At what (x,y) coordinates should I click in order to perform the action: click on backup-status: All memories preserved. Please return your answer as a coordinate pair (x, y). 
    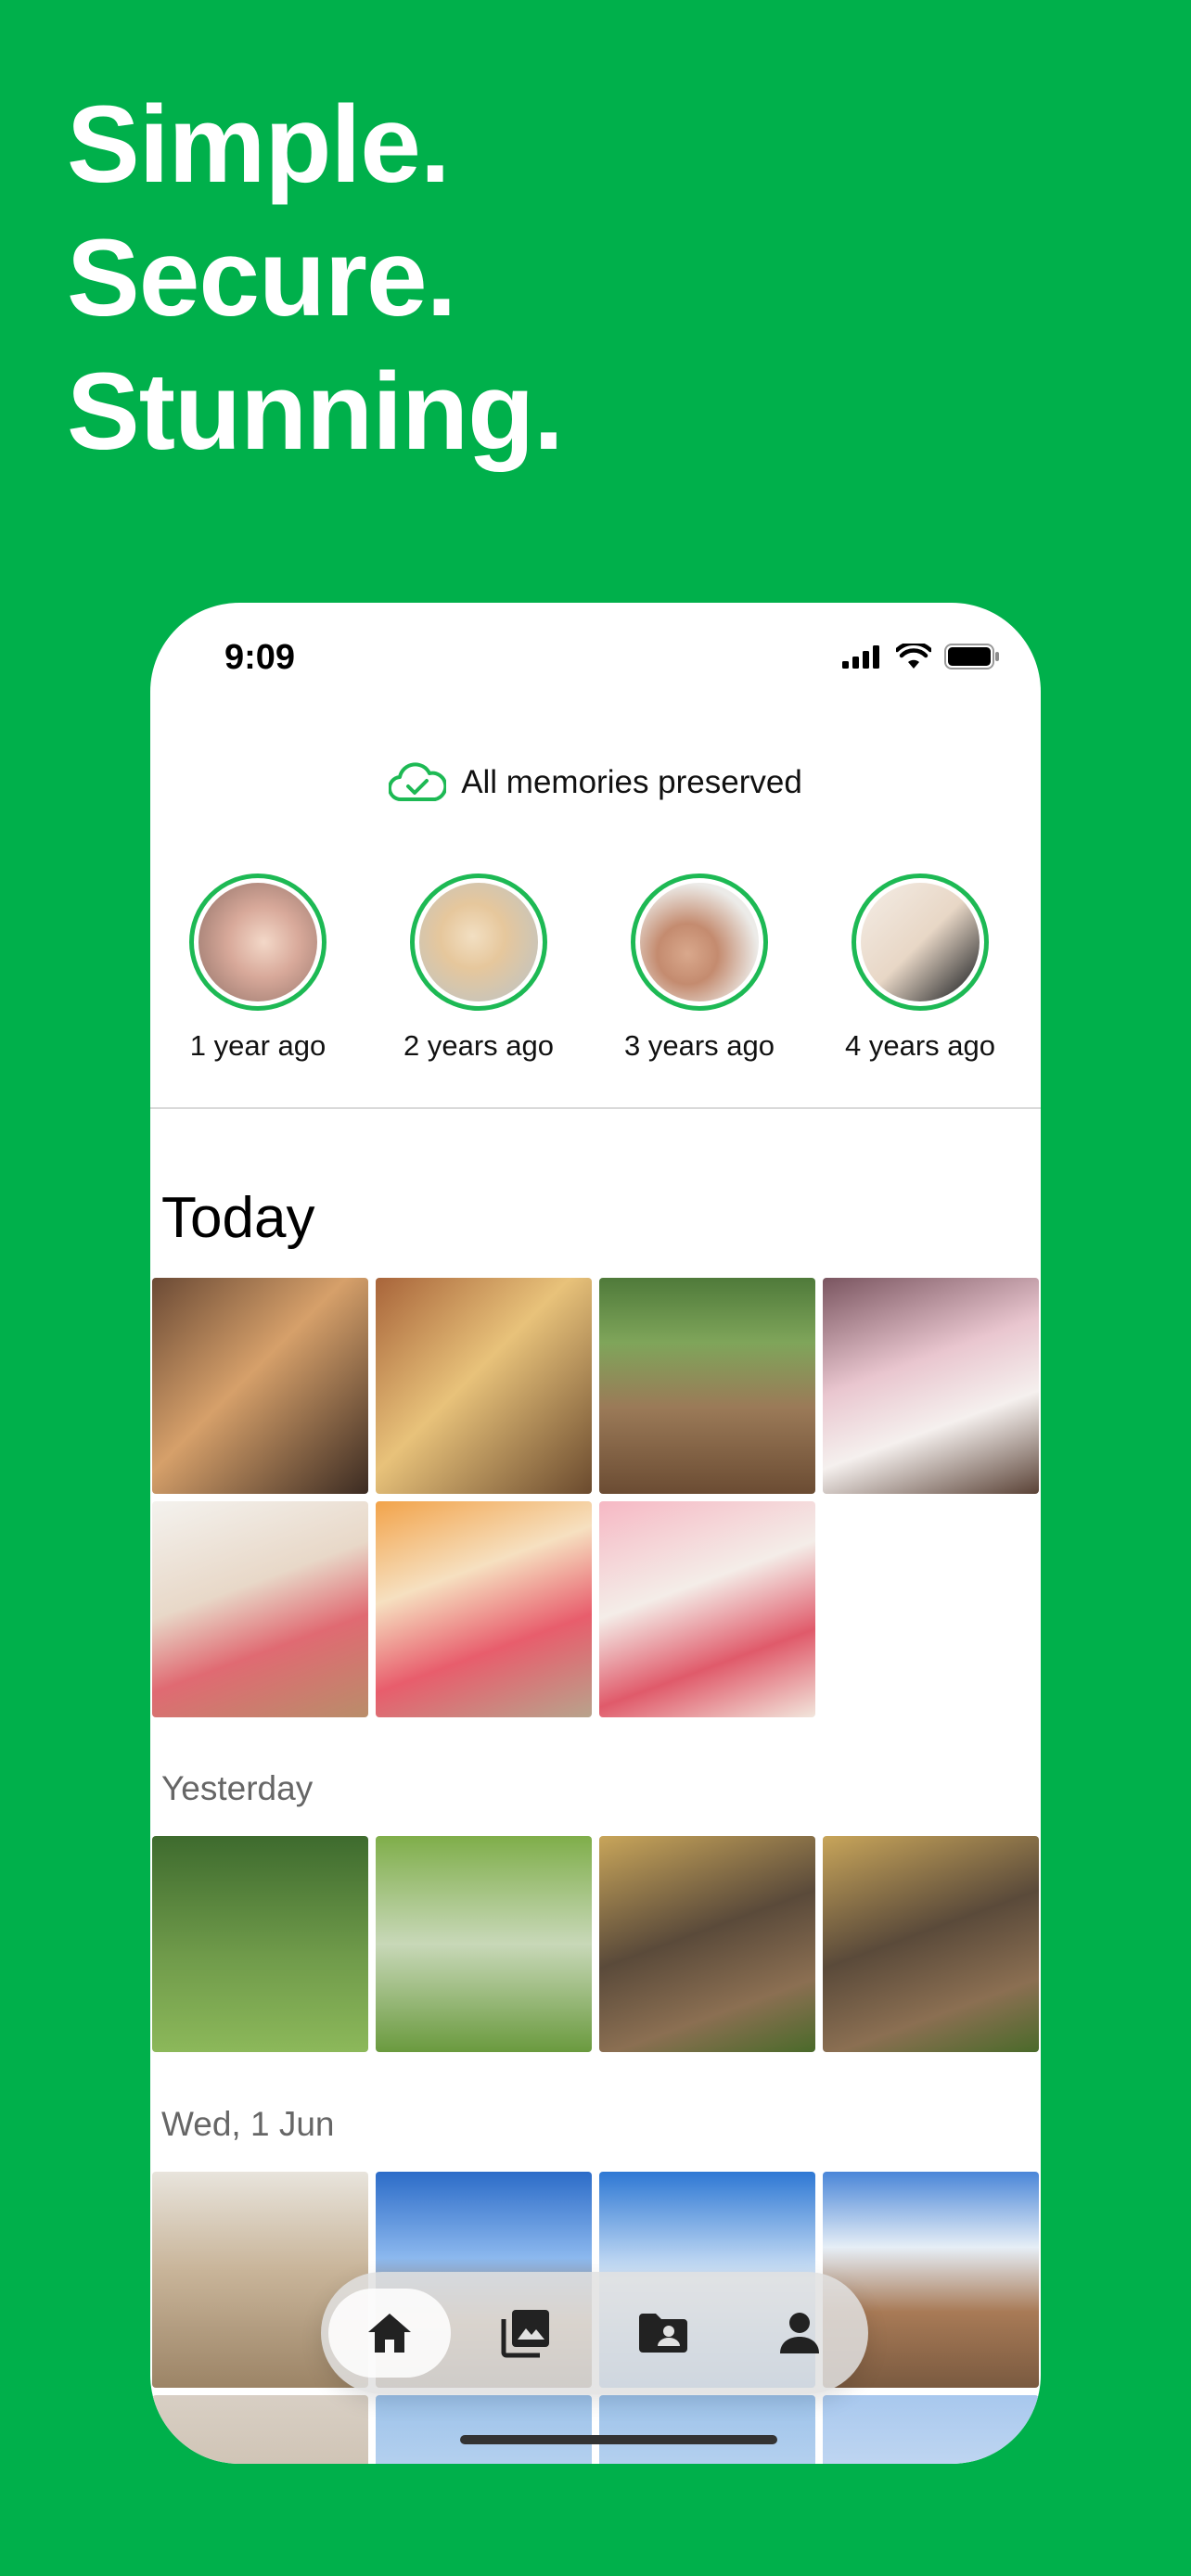
    Looking at the image, I should click on (595, 783).